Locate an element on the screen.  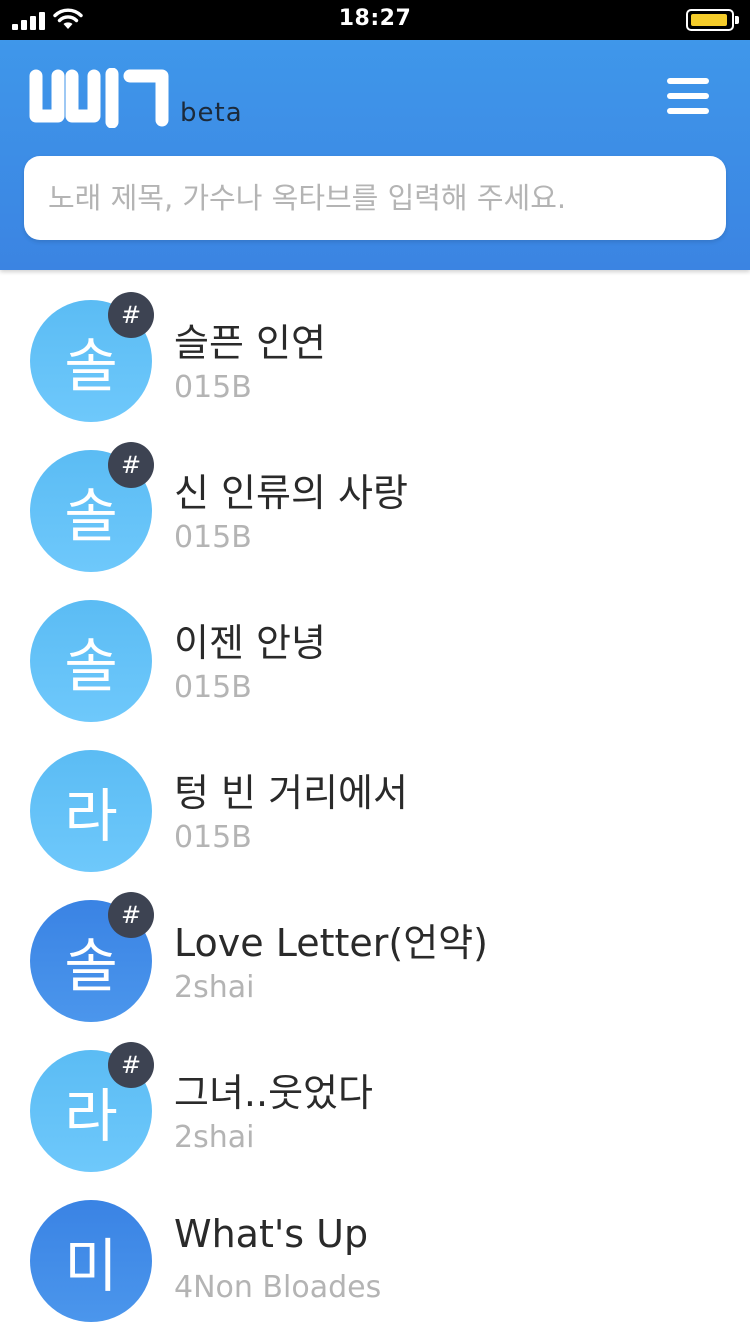
search-input is located at coordinates (375, 198).